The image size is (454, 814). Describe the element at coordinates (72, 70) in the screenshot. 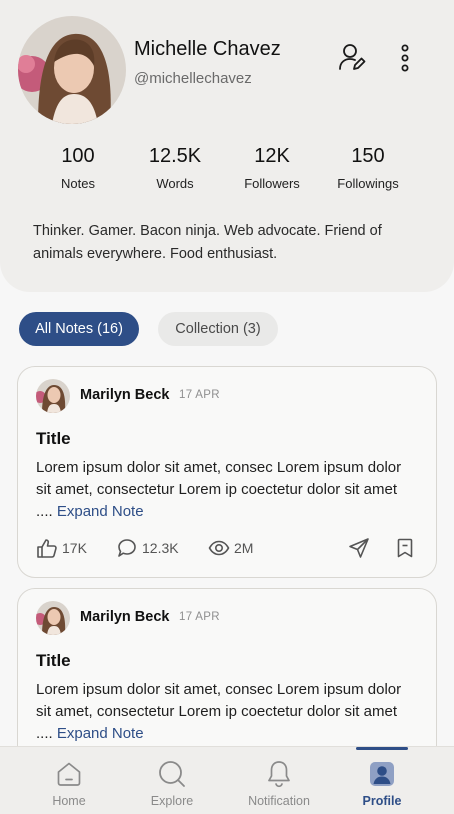

I see `profile-avatar` at that location.